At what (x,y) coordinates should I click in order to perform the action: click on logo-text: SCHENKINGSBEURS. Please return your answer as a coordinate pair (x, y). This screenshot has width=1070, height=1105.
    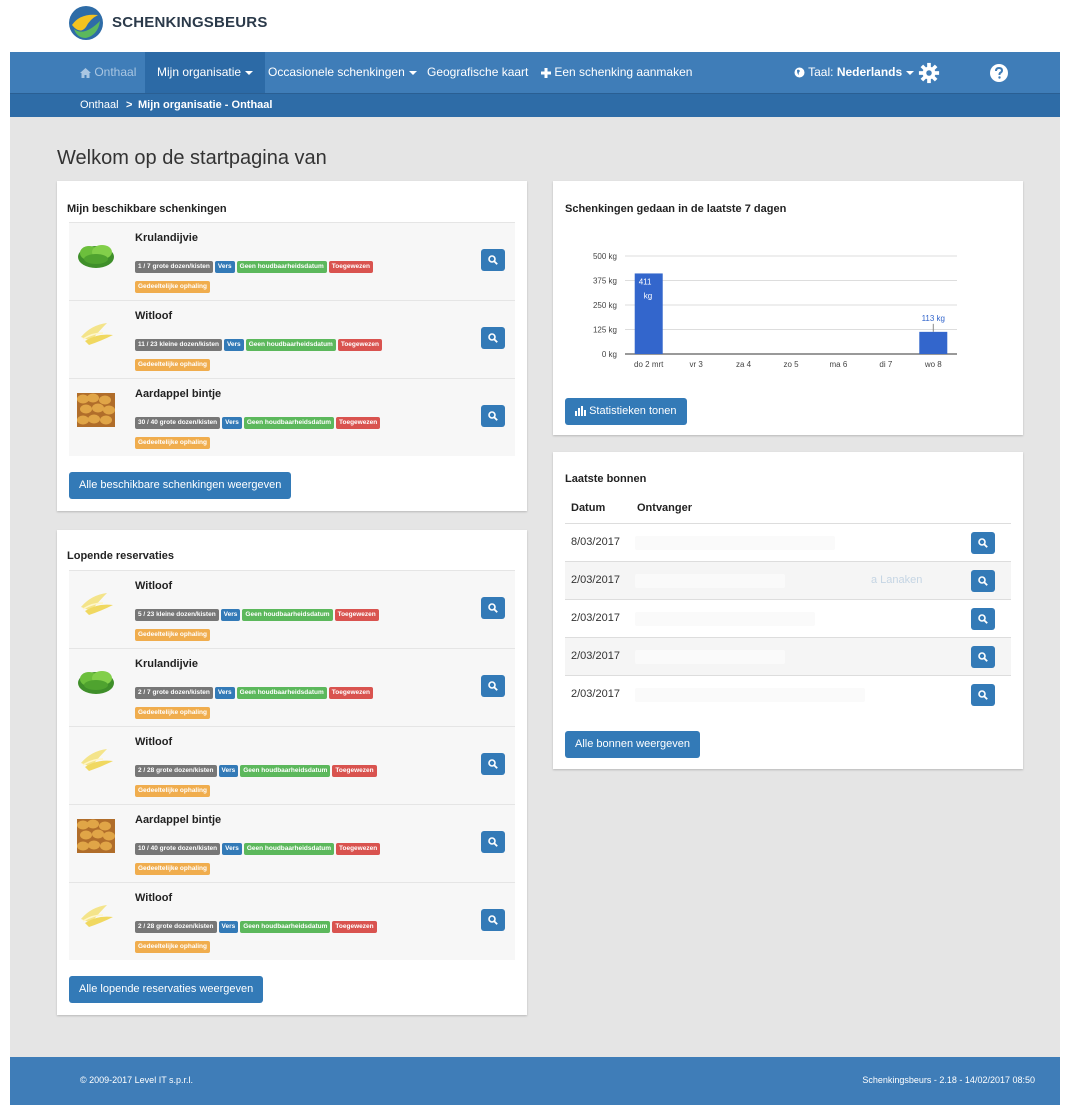
    Looking at the image, I should click on (190, 22).